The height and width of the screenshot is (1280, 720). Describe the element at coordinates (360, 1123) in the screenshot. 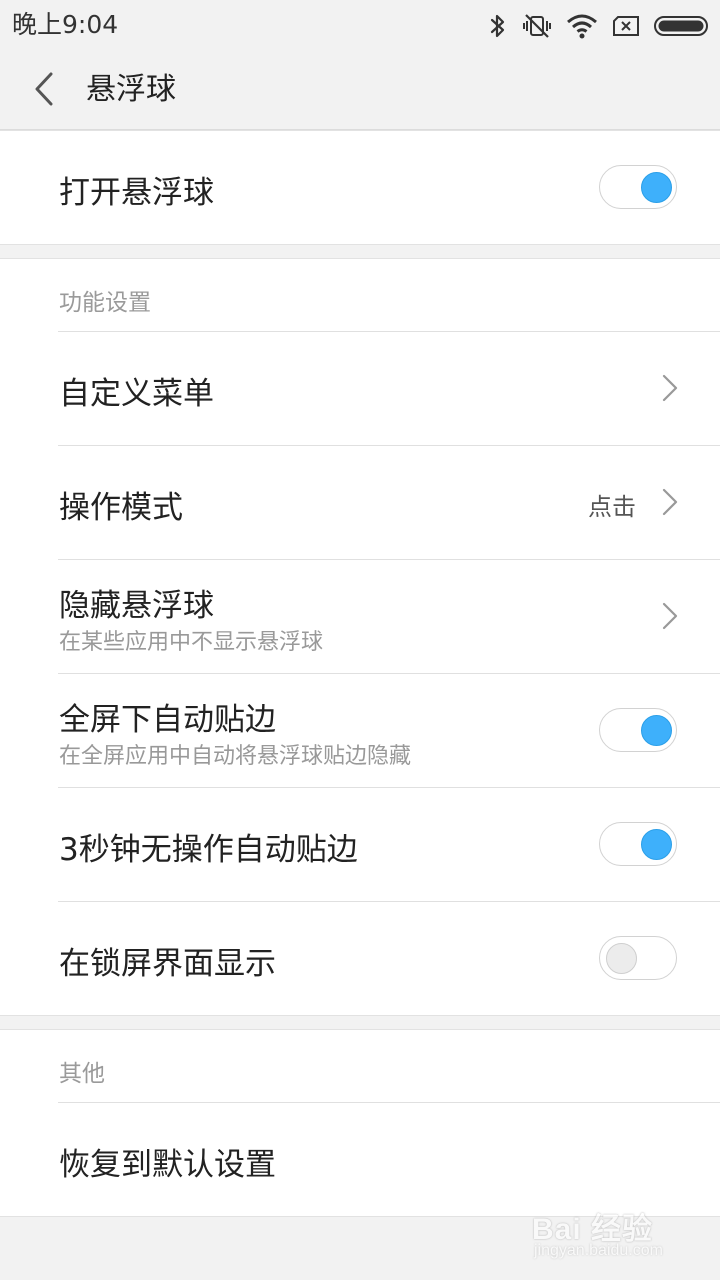

I see `other-card: 其他 恢复到默认设置` at that location.